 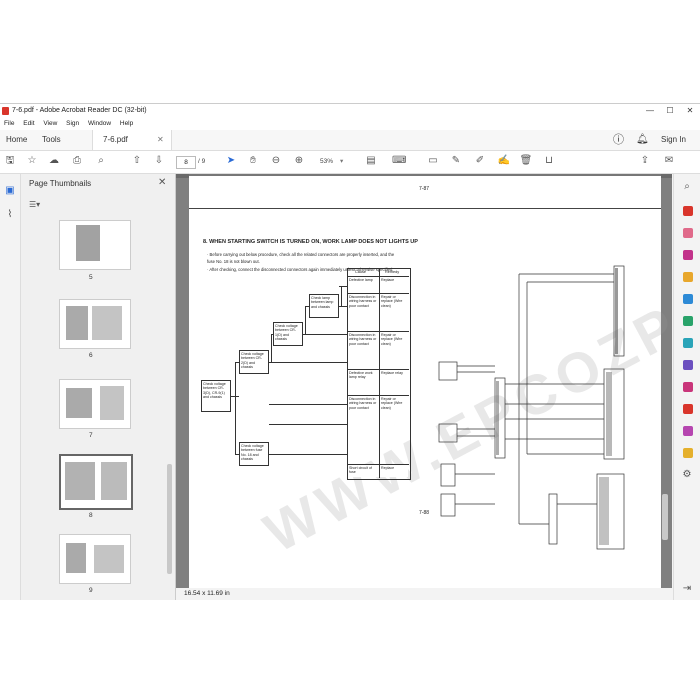 I want to click on sign-in-button: Sign In, so click(x=673, y=140).